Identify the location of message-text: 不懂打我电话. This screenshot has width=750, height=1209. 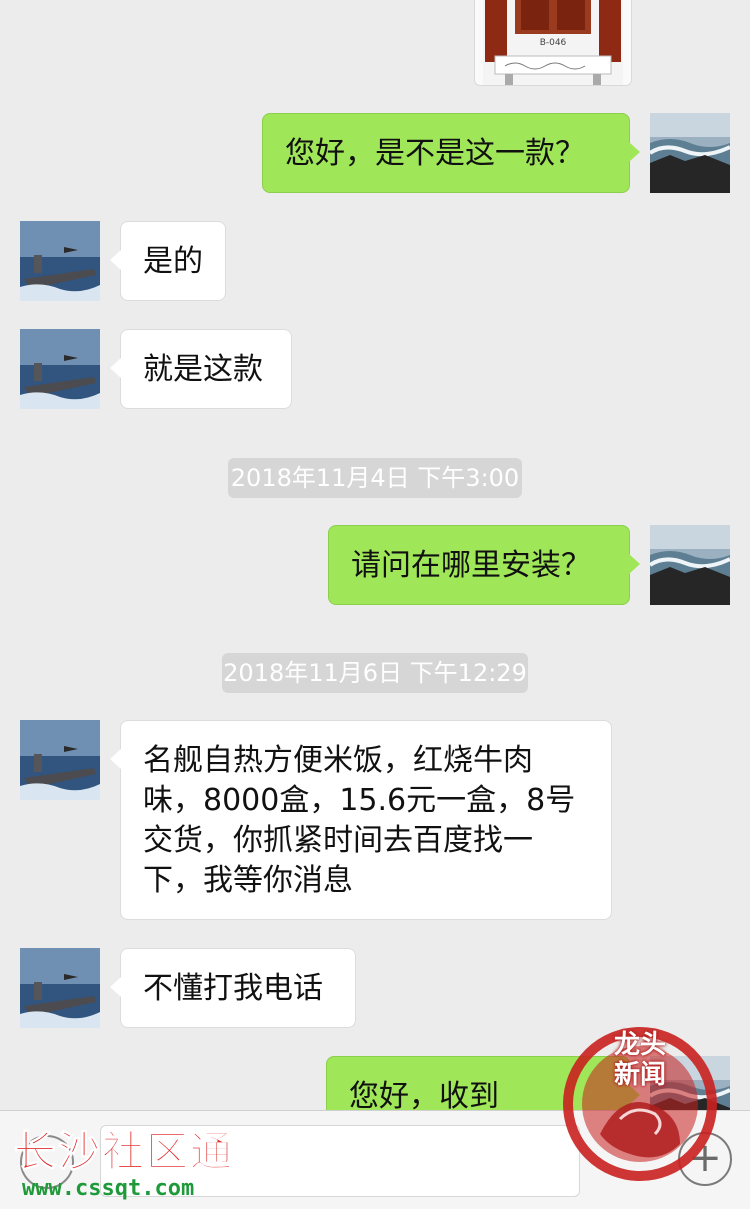
(233, 988).